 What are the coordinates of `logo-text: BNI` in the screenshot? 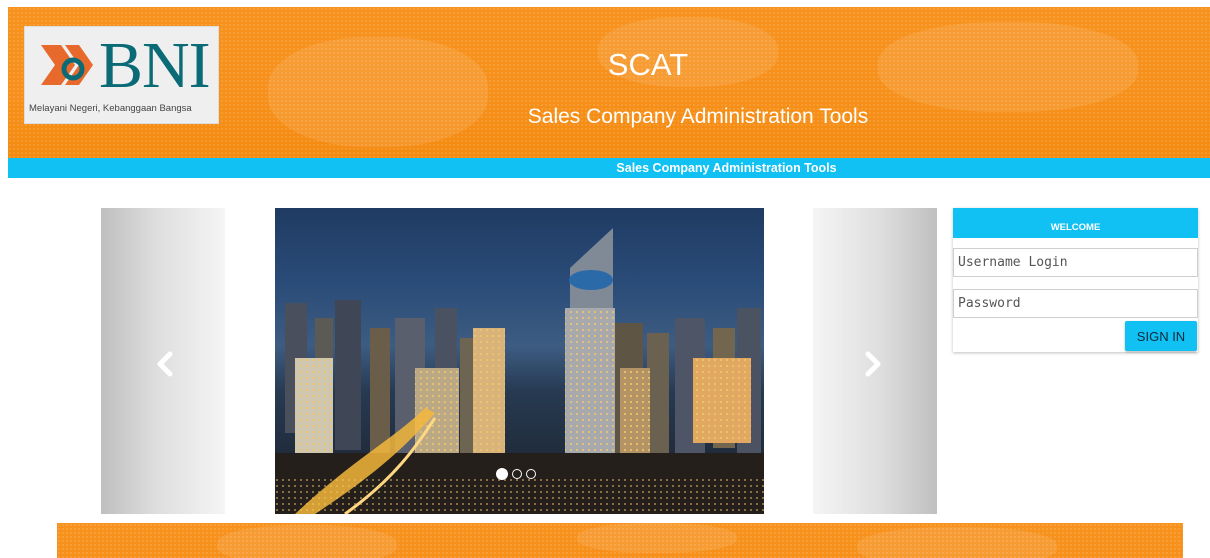 It's located at (155, 65).